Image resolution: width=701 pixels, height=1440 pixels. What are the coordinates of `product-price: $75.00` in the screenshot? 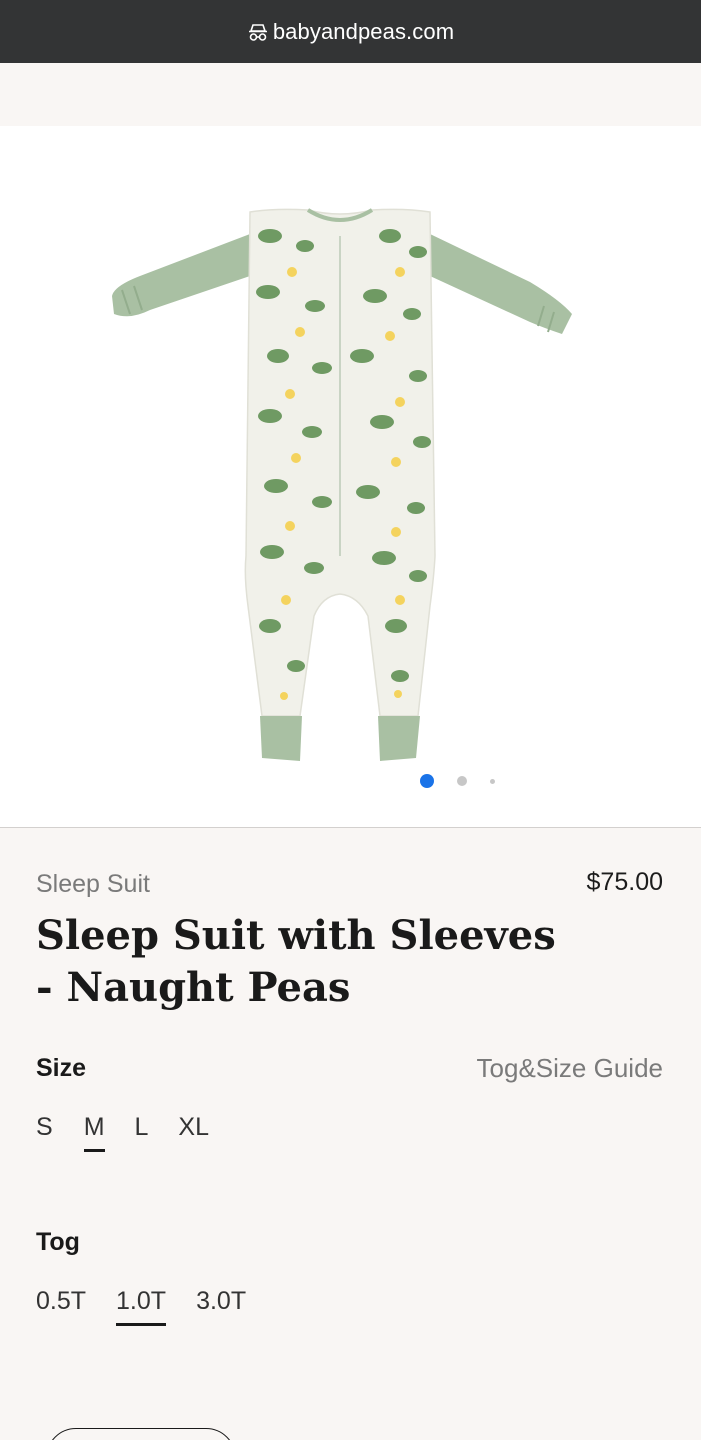 It's located at (624, 882).